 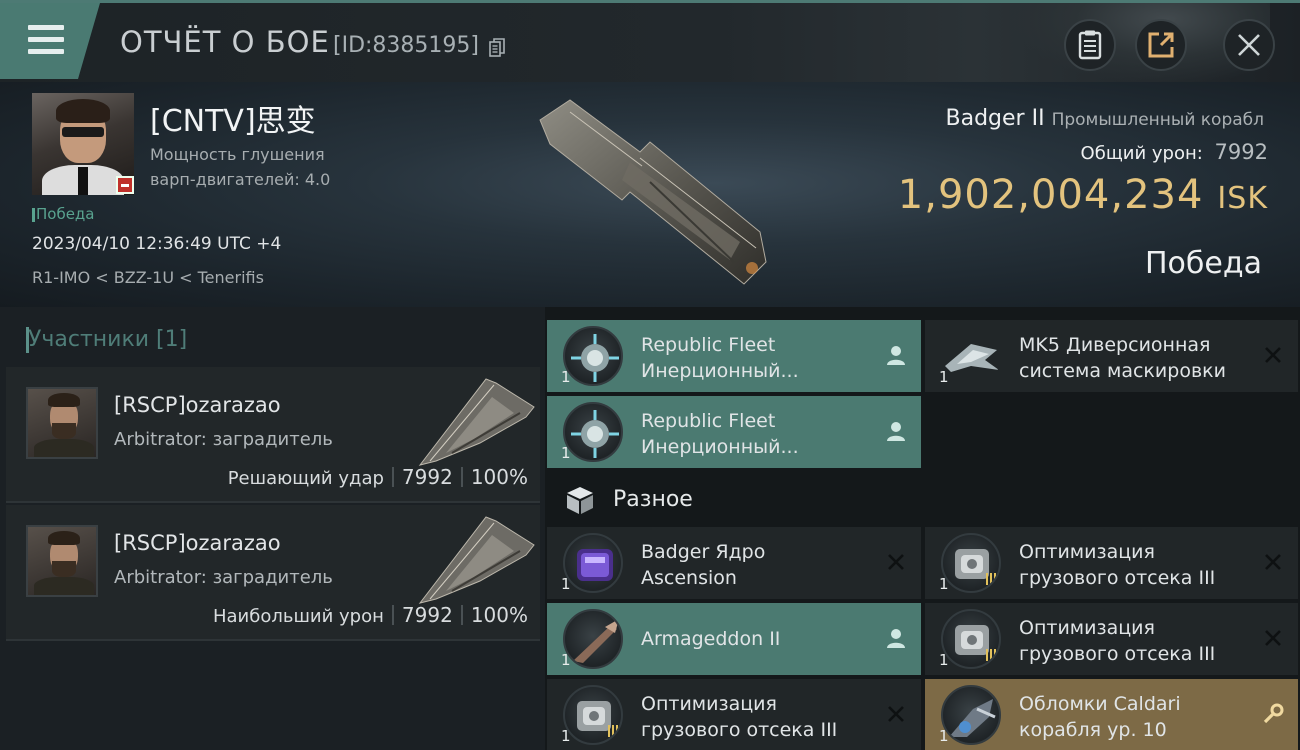 I want to click on page-title: ОТЧЁТ О БОЕ, so click(x=225, y=42).